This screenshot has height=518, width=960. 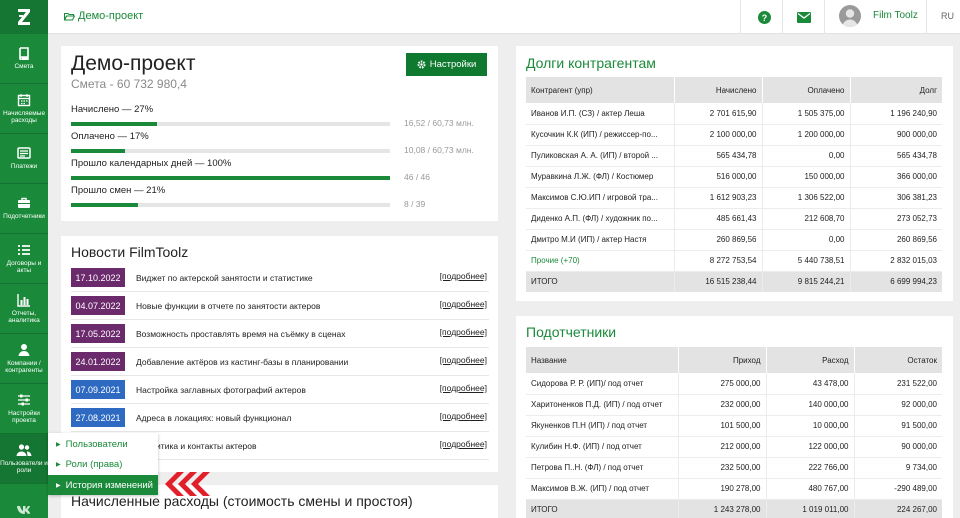 What do you see at coordinates (810, 468) in the screenshot?
I see `table-cell: 222 766,00` at bounding box center [810, 468].